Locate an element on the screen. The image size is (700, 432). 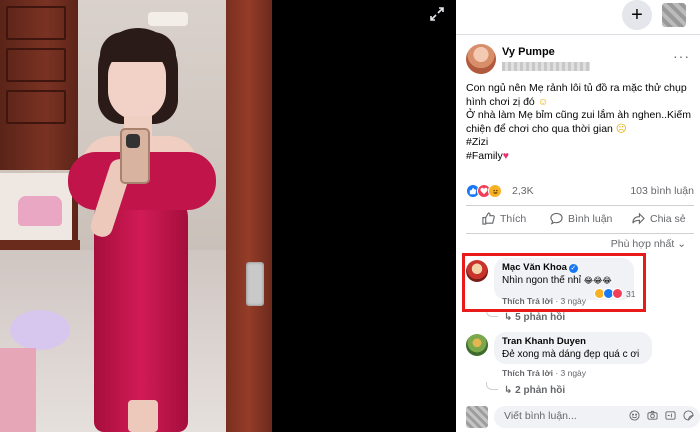
expand-icon is located at coordinates (437, 14).